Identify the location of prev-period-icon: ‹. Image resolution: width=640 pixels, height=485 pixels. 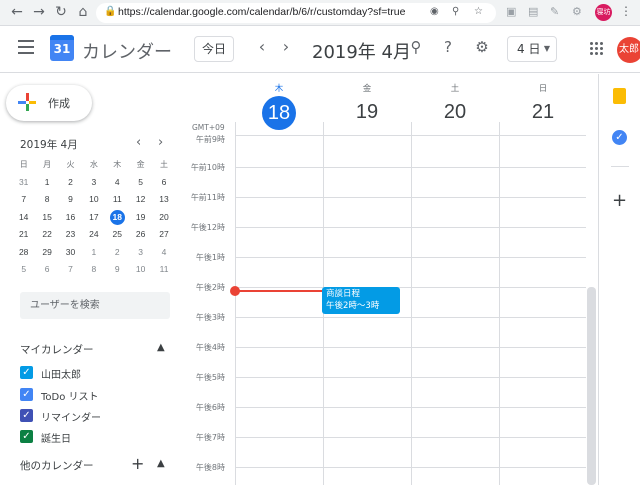
(262, 46).